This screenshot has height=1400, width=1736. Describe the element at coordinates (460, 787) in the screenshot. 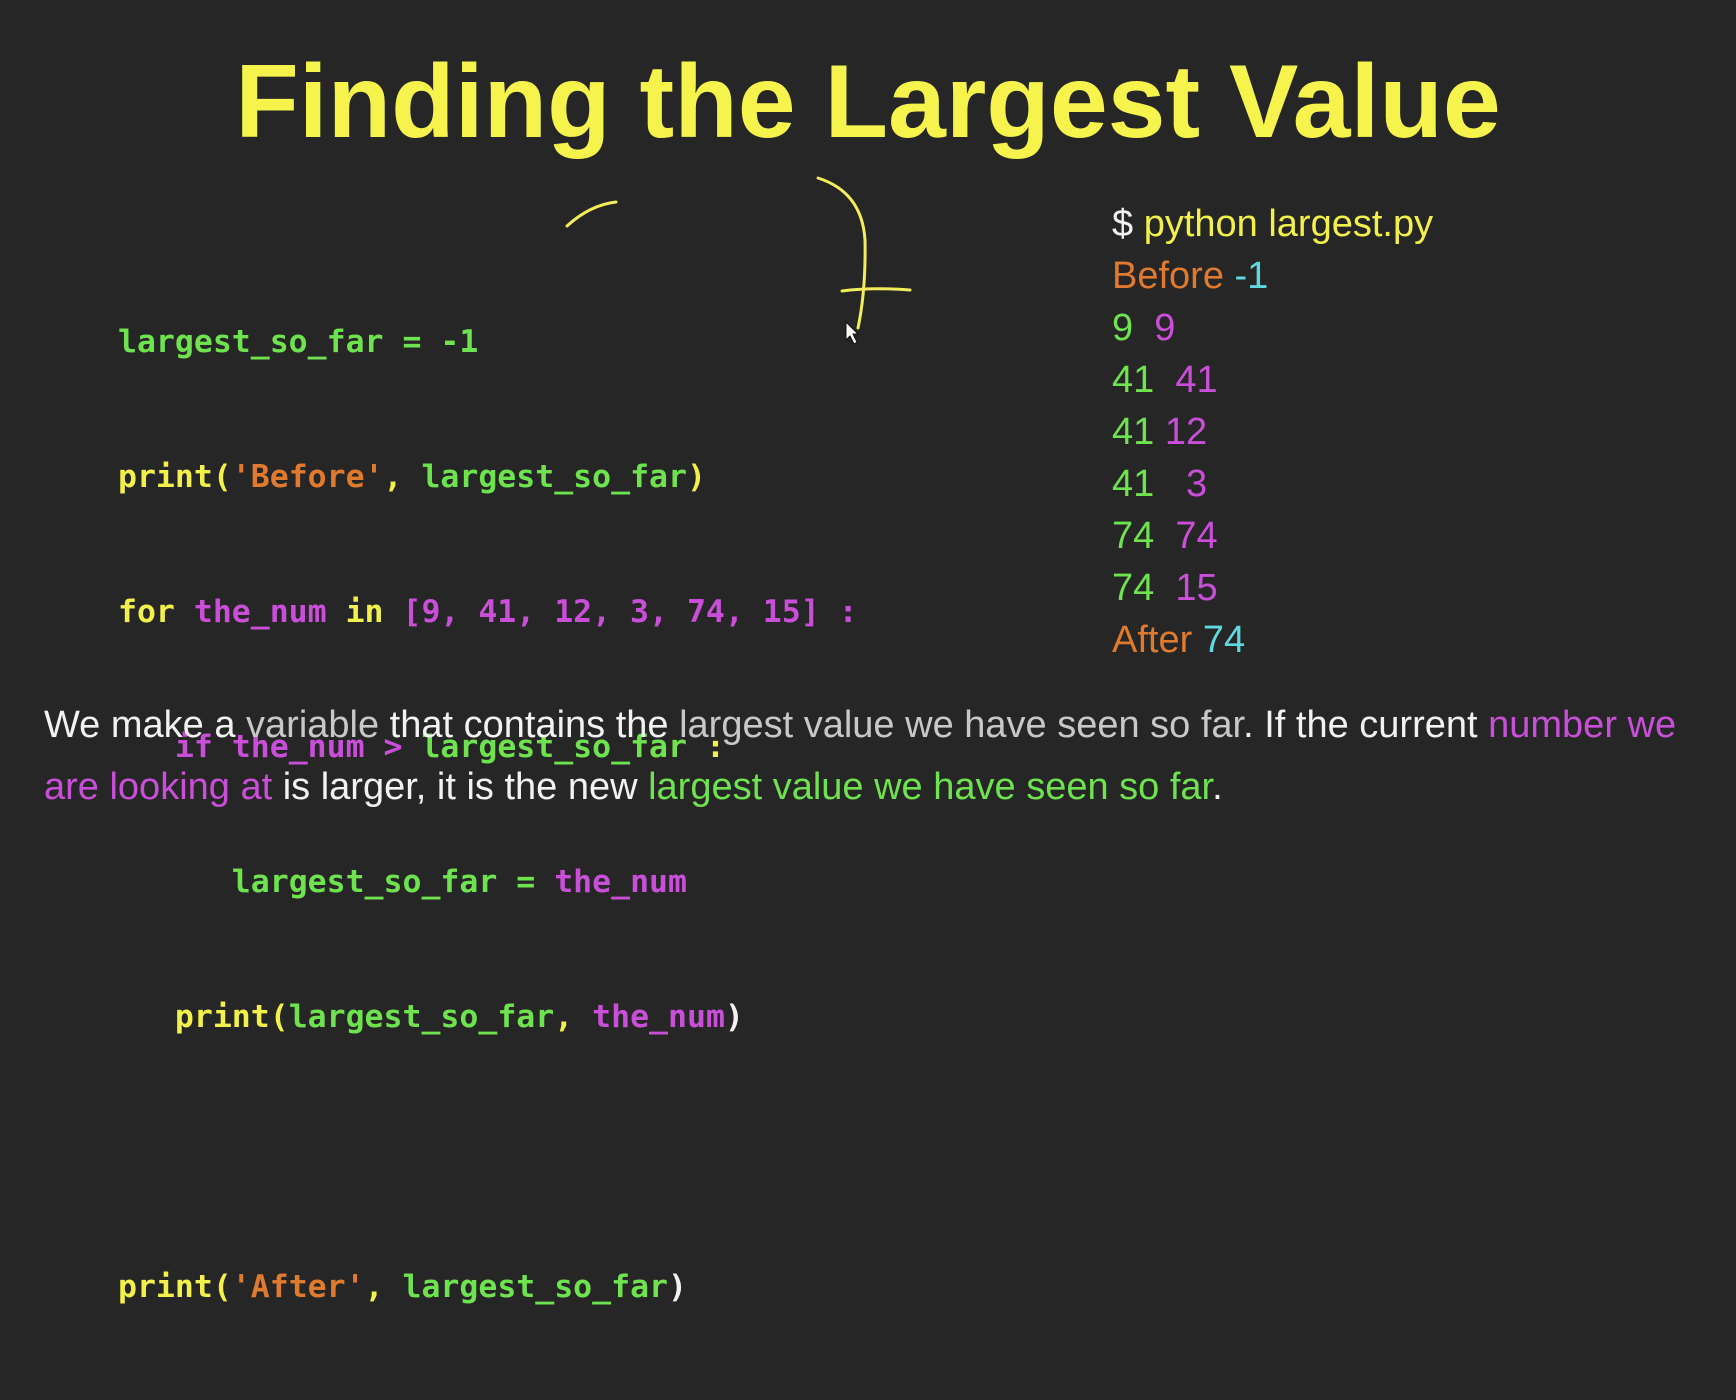

I see `caption-text: is larger, it is the new` at that location.